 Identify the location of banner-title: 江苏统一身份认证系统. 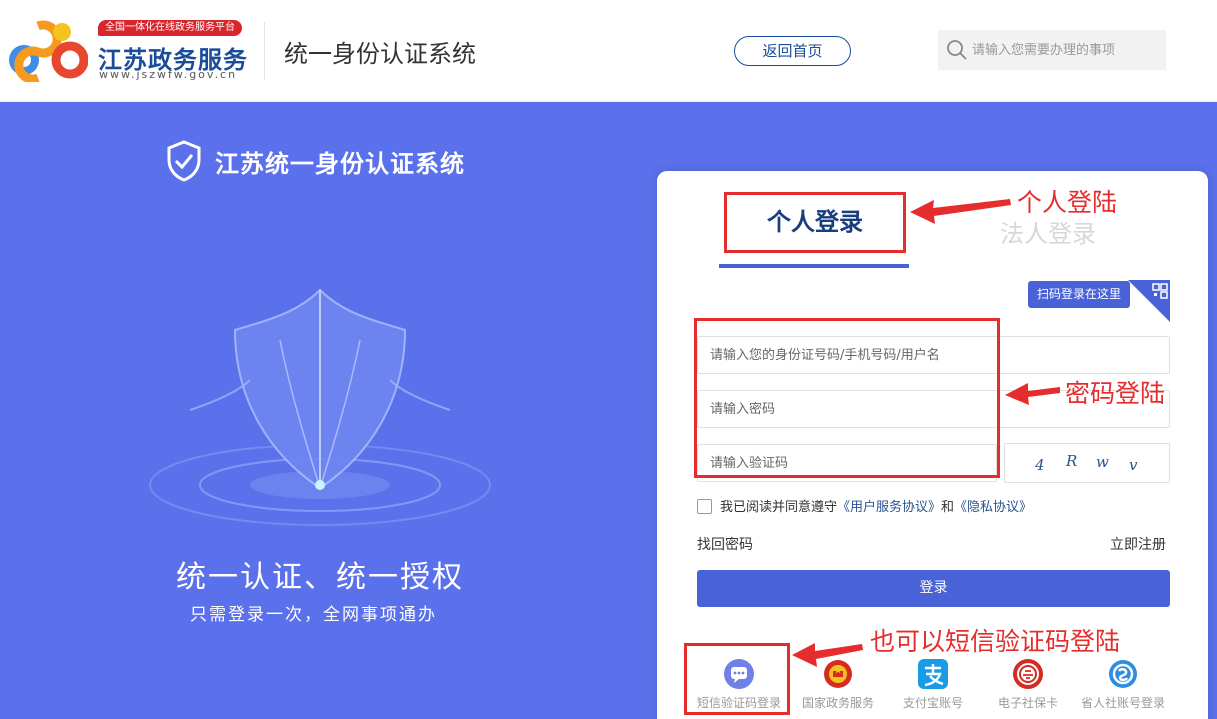
(340, 164).